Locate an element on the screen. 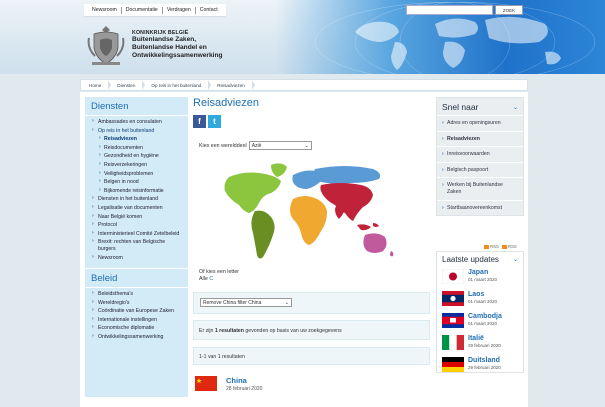 This screenshot has width=605, height=407. update-item: Laos 01 maart 2020 is located at coordinates (480, 298).